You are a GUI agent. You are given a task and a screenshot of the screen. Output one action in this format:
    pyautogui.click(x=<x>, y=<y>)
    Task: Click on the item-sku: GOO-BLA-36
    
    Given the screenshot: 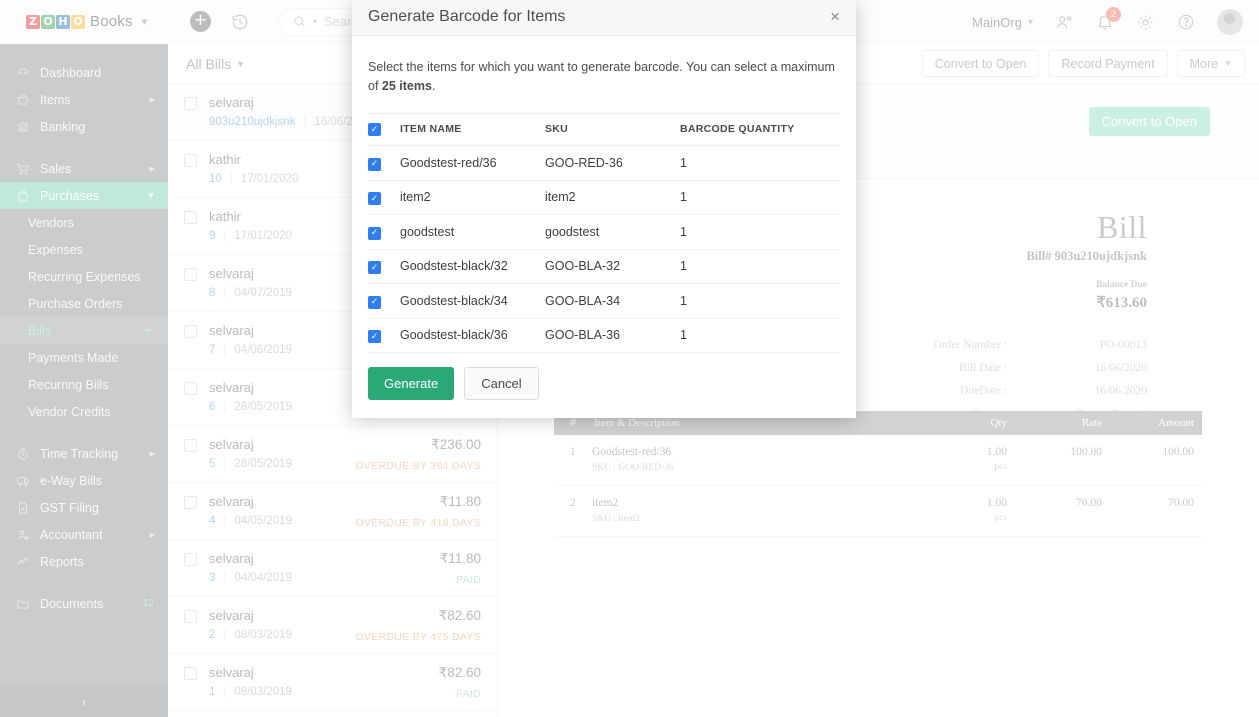 What is the action you would take?
    pyautogui.click(x=612, y=335)
    